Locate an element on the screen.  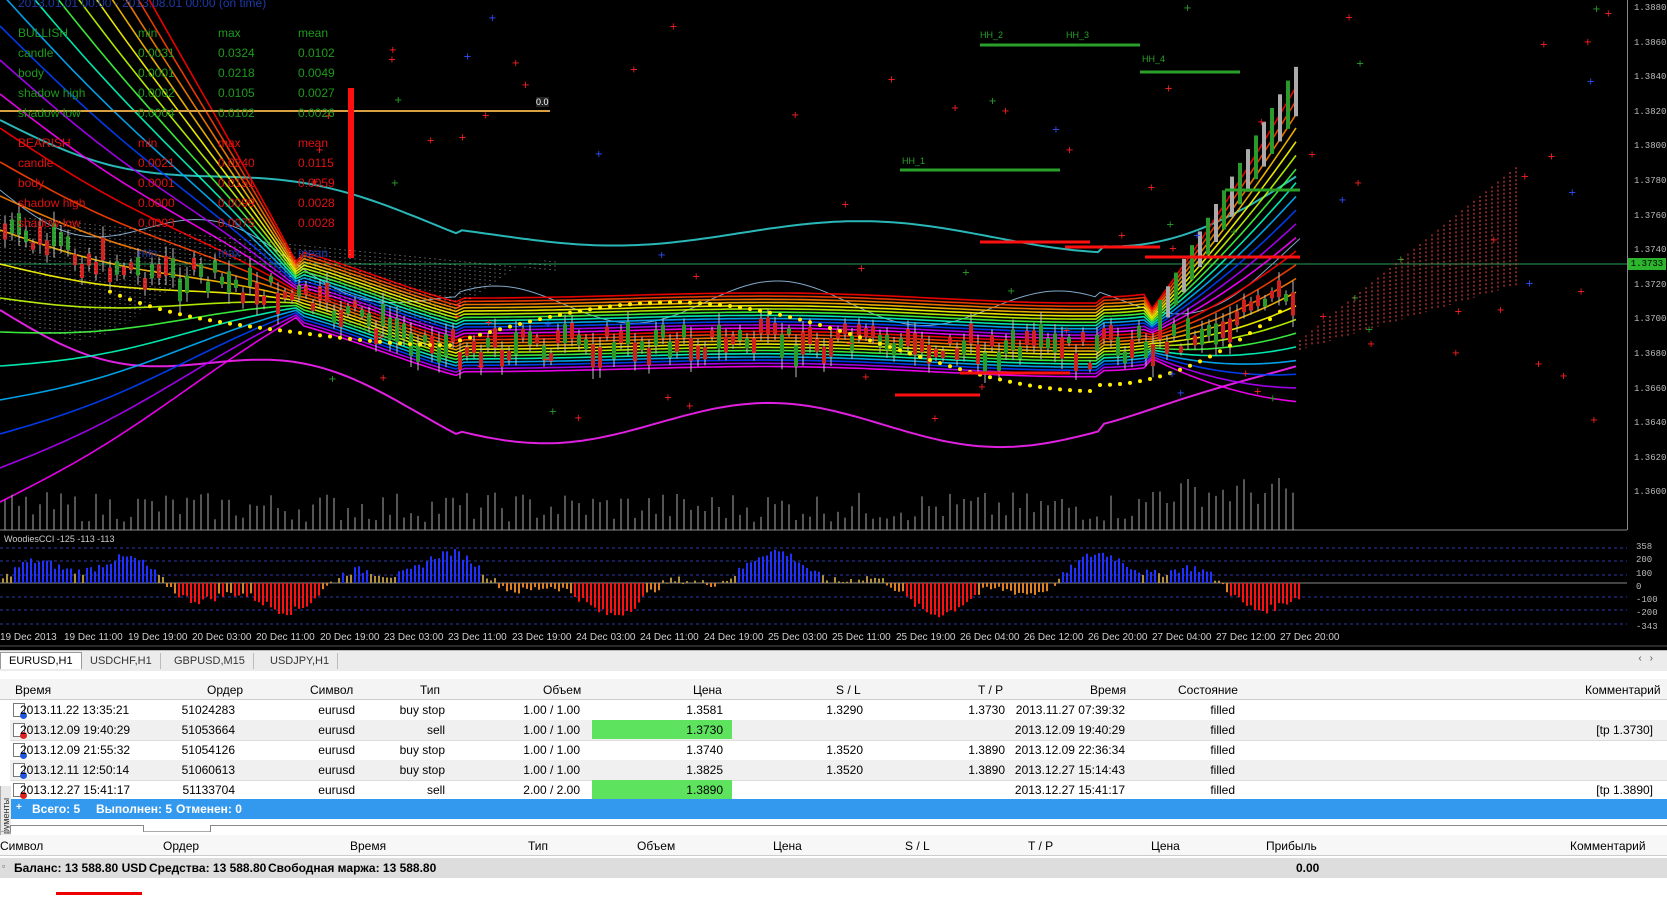
col-volume: Объем is located at coordinates (562, 690).